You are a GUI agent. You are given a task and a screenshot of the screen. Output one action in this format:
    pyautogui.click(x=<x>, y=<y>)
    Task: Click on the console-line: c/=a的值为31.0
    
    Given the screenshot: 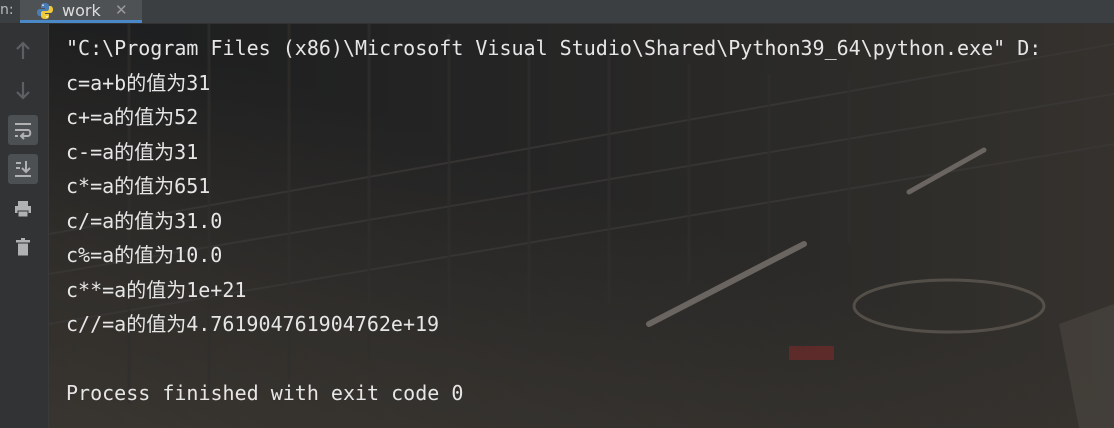 What is the action you would take?
    pyautogui.click(x=144, y=220)
    